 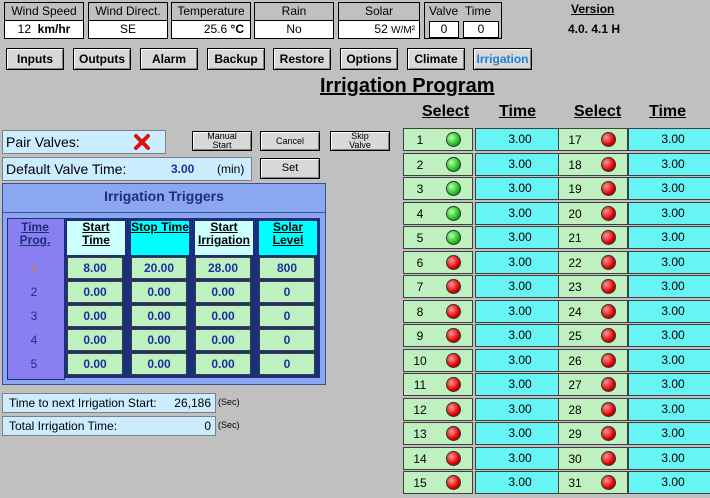 I want to click on valve-select-1: 1, so click(x=438, y=139).